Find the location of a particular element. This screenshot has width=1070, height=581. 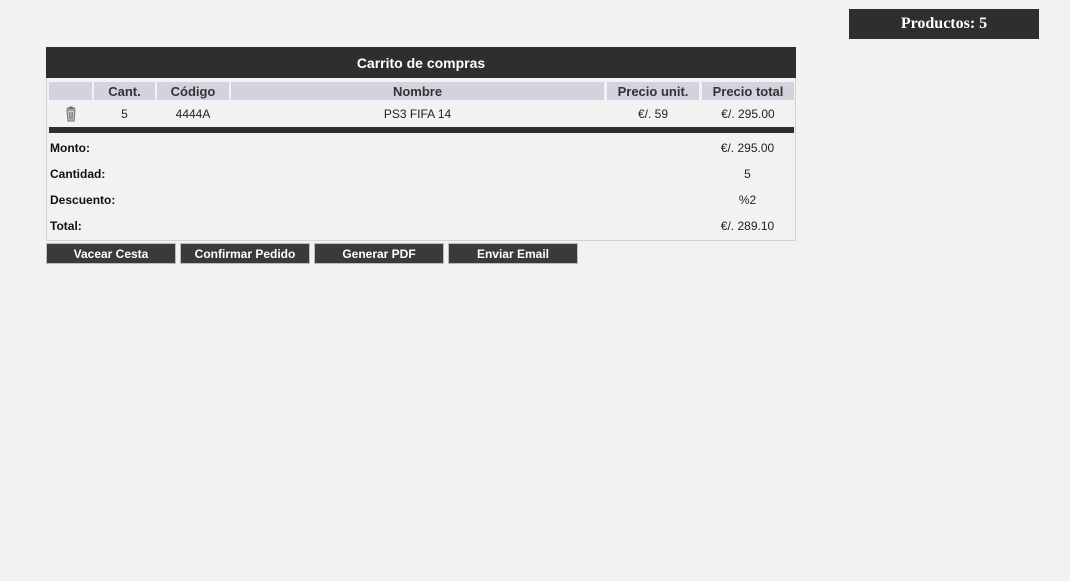

generar-pdf-button: Generar PDF is located at coordinates (379, 253).